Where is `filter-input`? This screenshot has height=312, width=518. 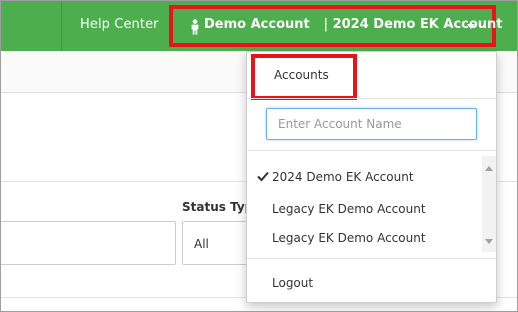
filter-input is located at coordinates (88, 243).